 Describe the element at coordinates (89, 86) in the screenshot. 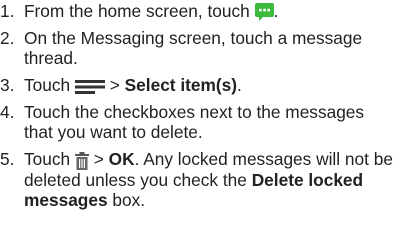

I see `menu-icon` at that location.